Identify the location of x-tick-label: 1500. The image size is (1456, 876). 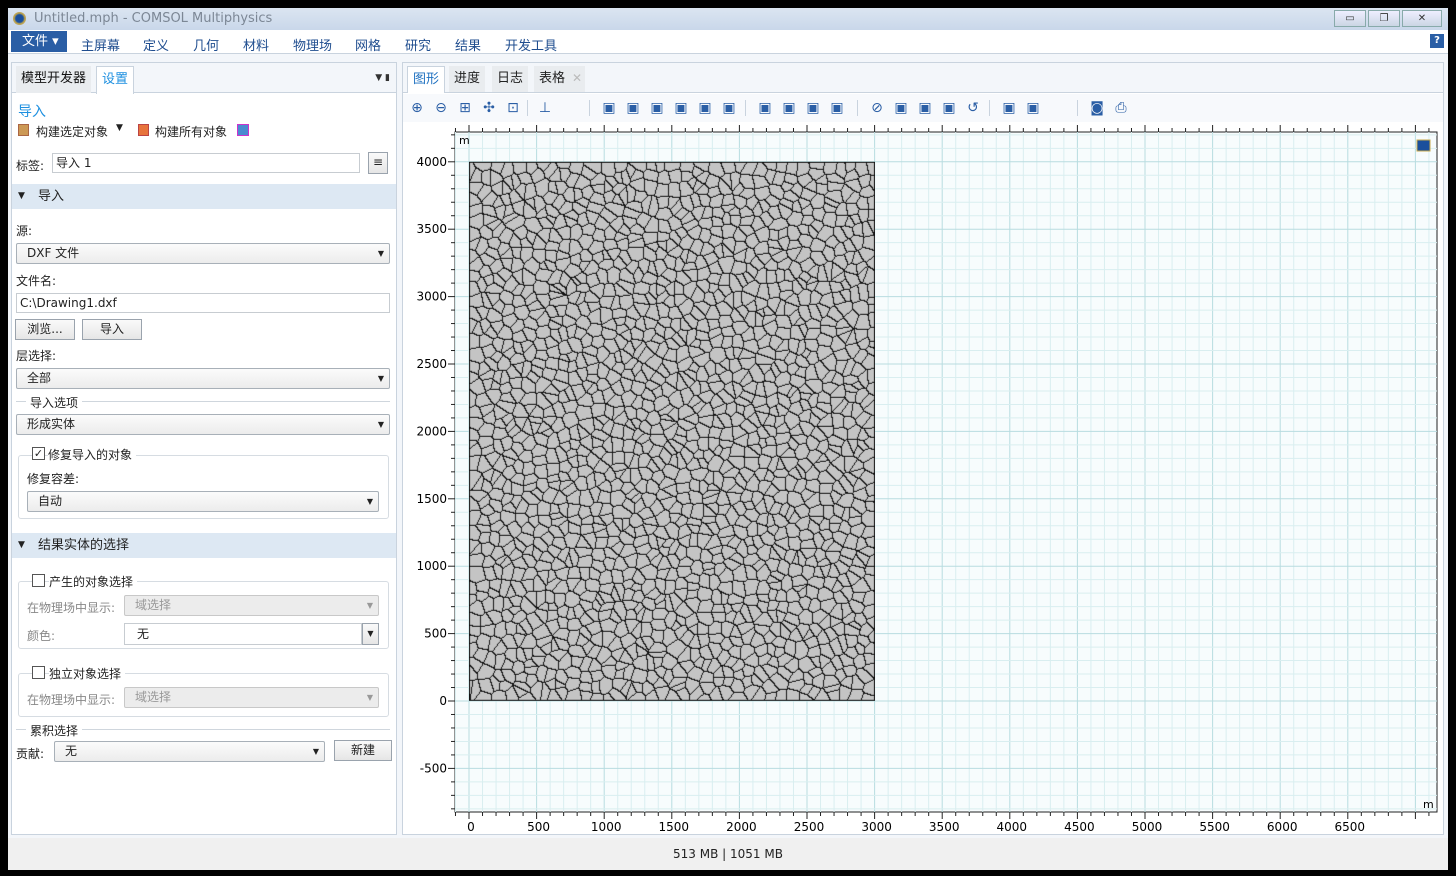
(674, 827).